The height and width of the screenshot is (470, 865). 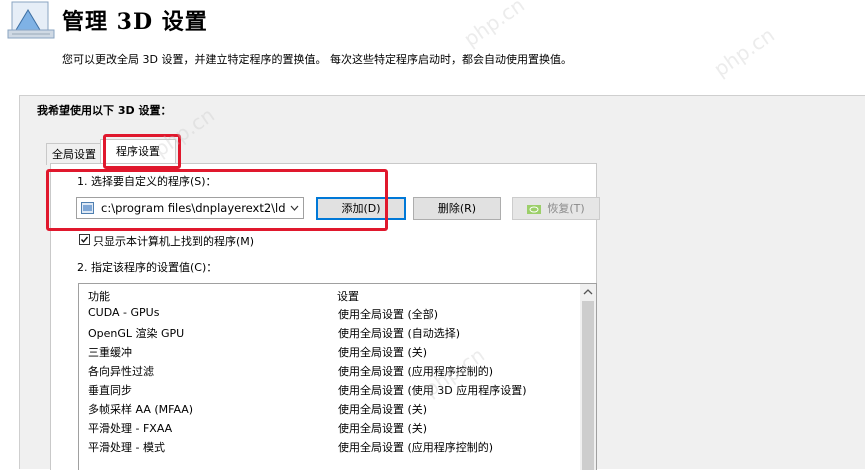 I want to click on show-found-programs-checkbox, so click(x=84, y=239).